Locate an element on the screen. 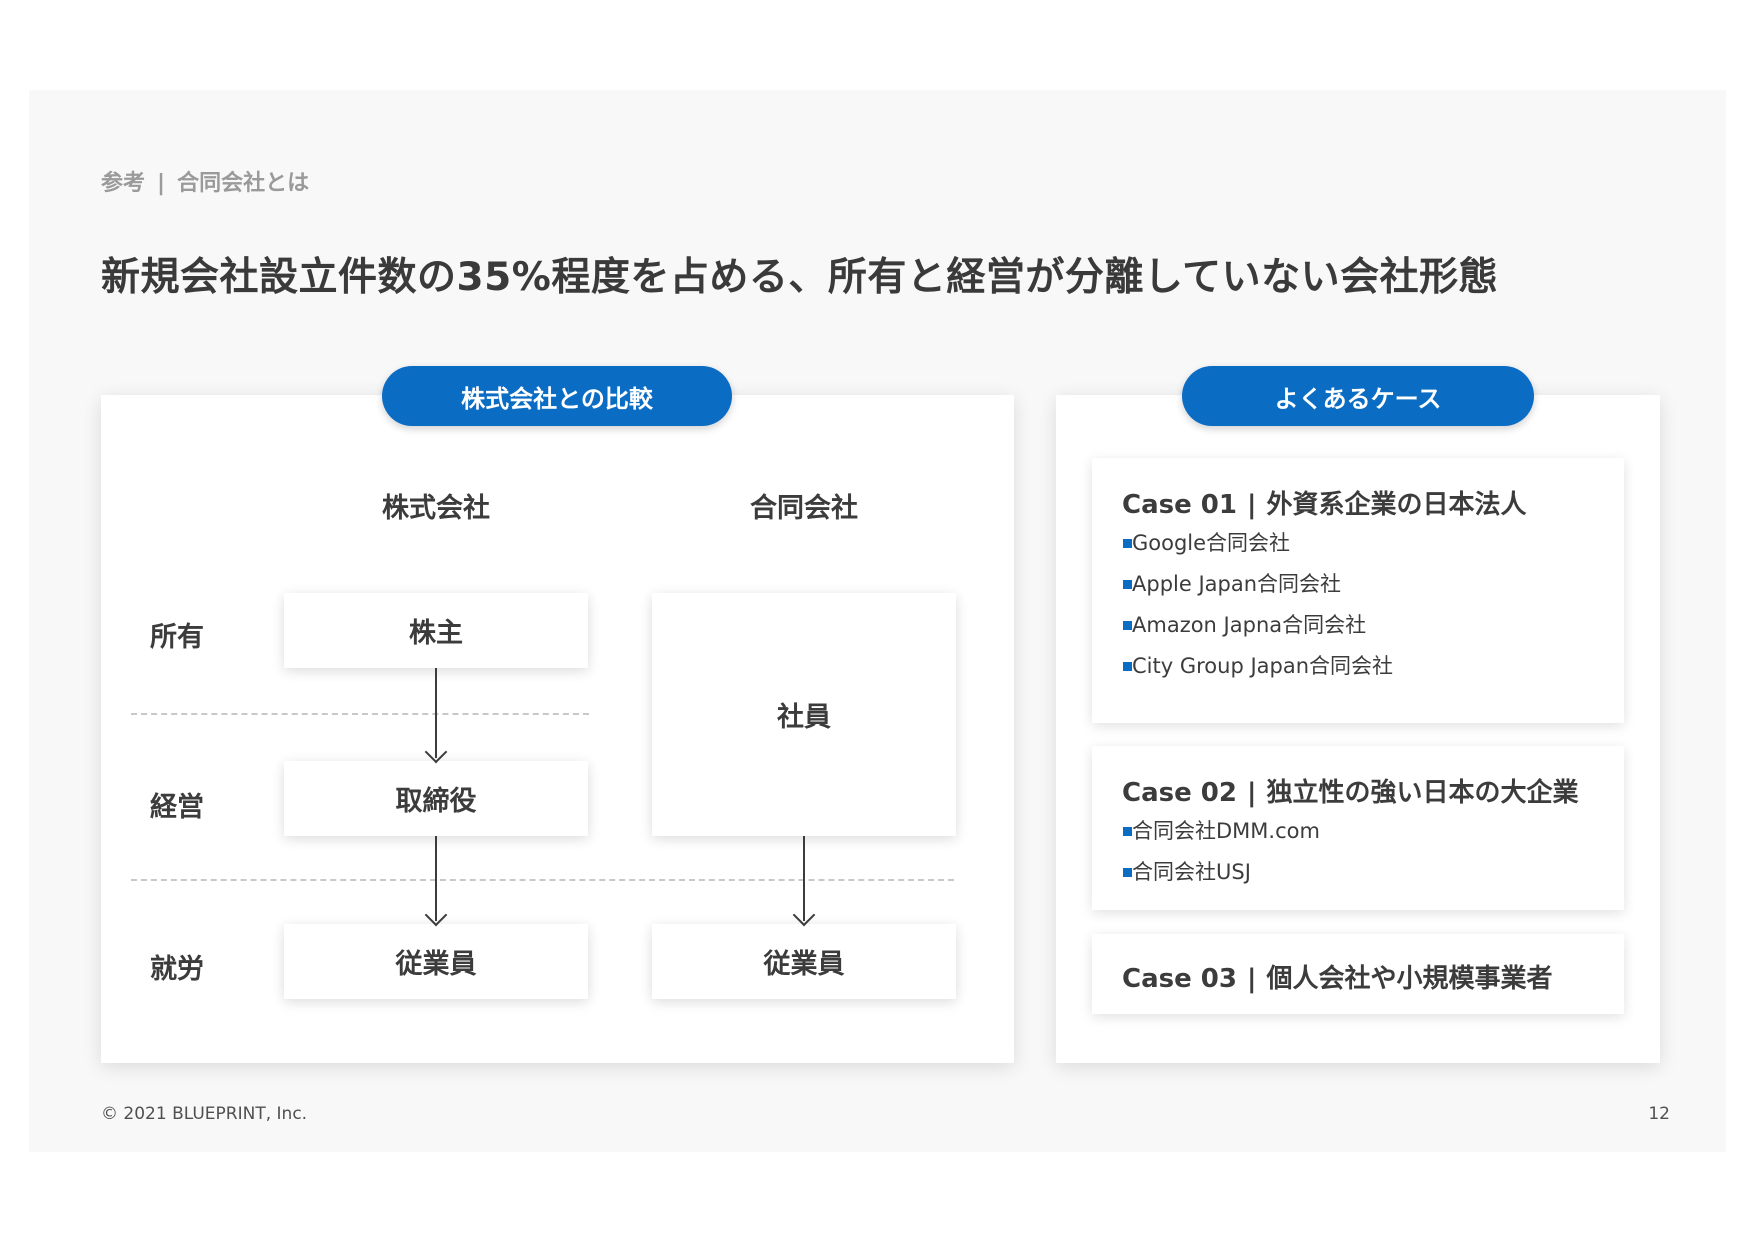  column-header-godo: 合同会社 is located at coordinates (804, 508).